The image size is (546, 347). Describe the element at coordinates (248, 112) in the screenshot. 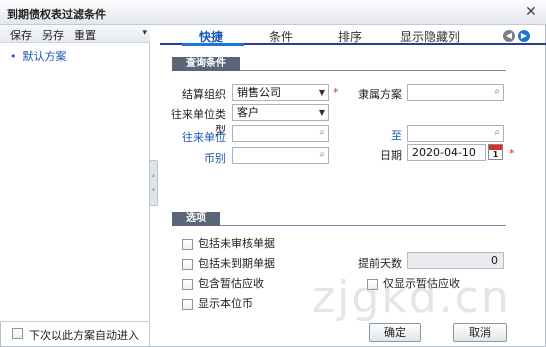

I see `contact-type-value: 客户` at that location.